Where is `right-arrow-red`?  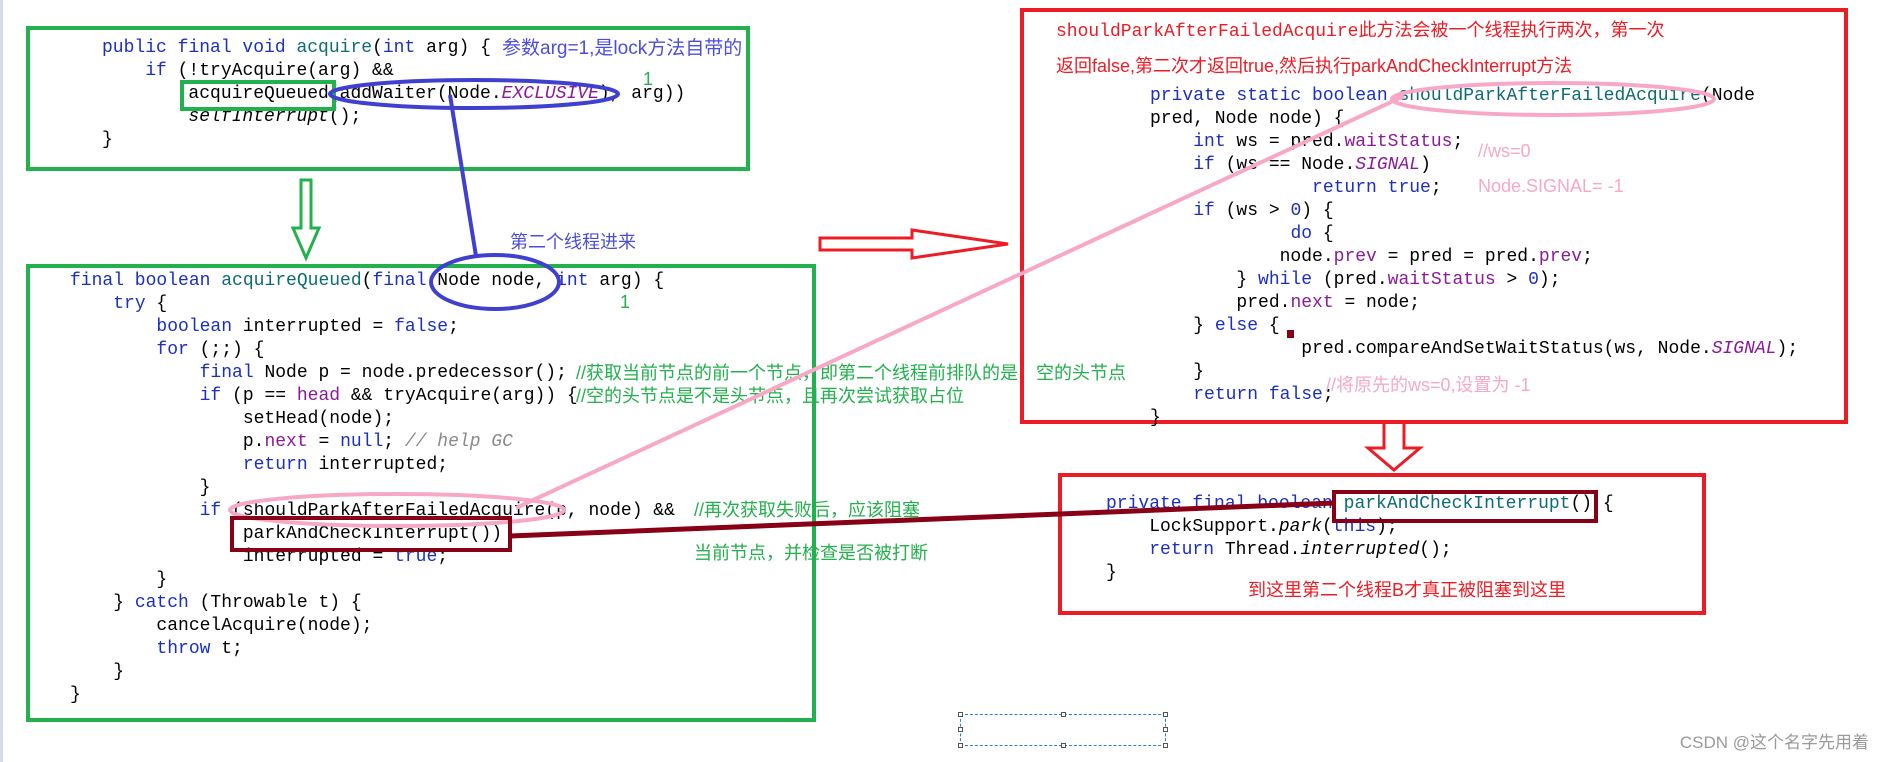 right-arrow-red is located at coordinates (913, 244).